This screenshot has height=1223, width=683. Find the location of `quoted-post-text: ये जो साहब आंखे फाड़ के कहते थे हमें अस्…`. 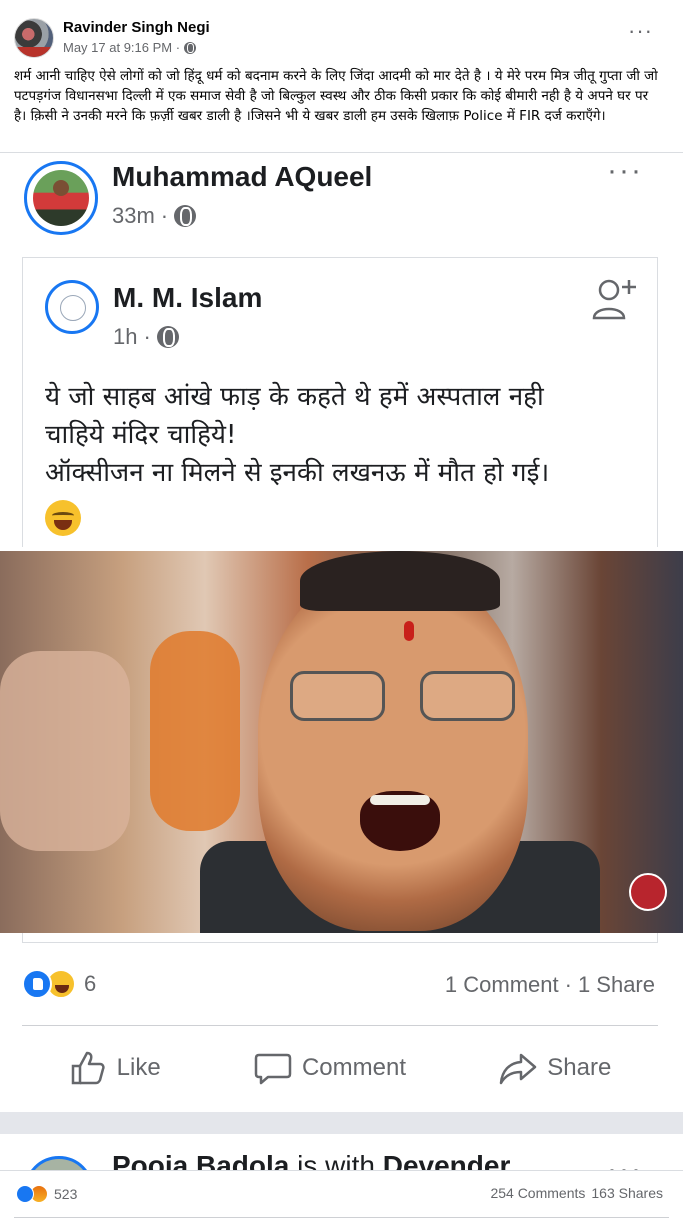

quoted-post-text: ये जो साहब आंखे फाड़ के कहते थे हमें अस्… is located at coordinates (345, 435).